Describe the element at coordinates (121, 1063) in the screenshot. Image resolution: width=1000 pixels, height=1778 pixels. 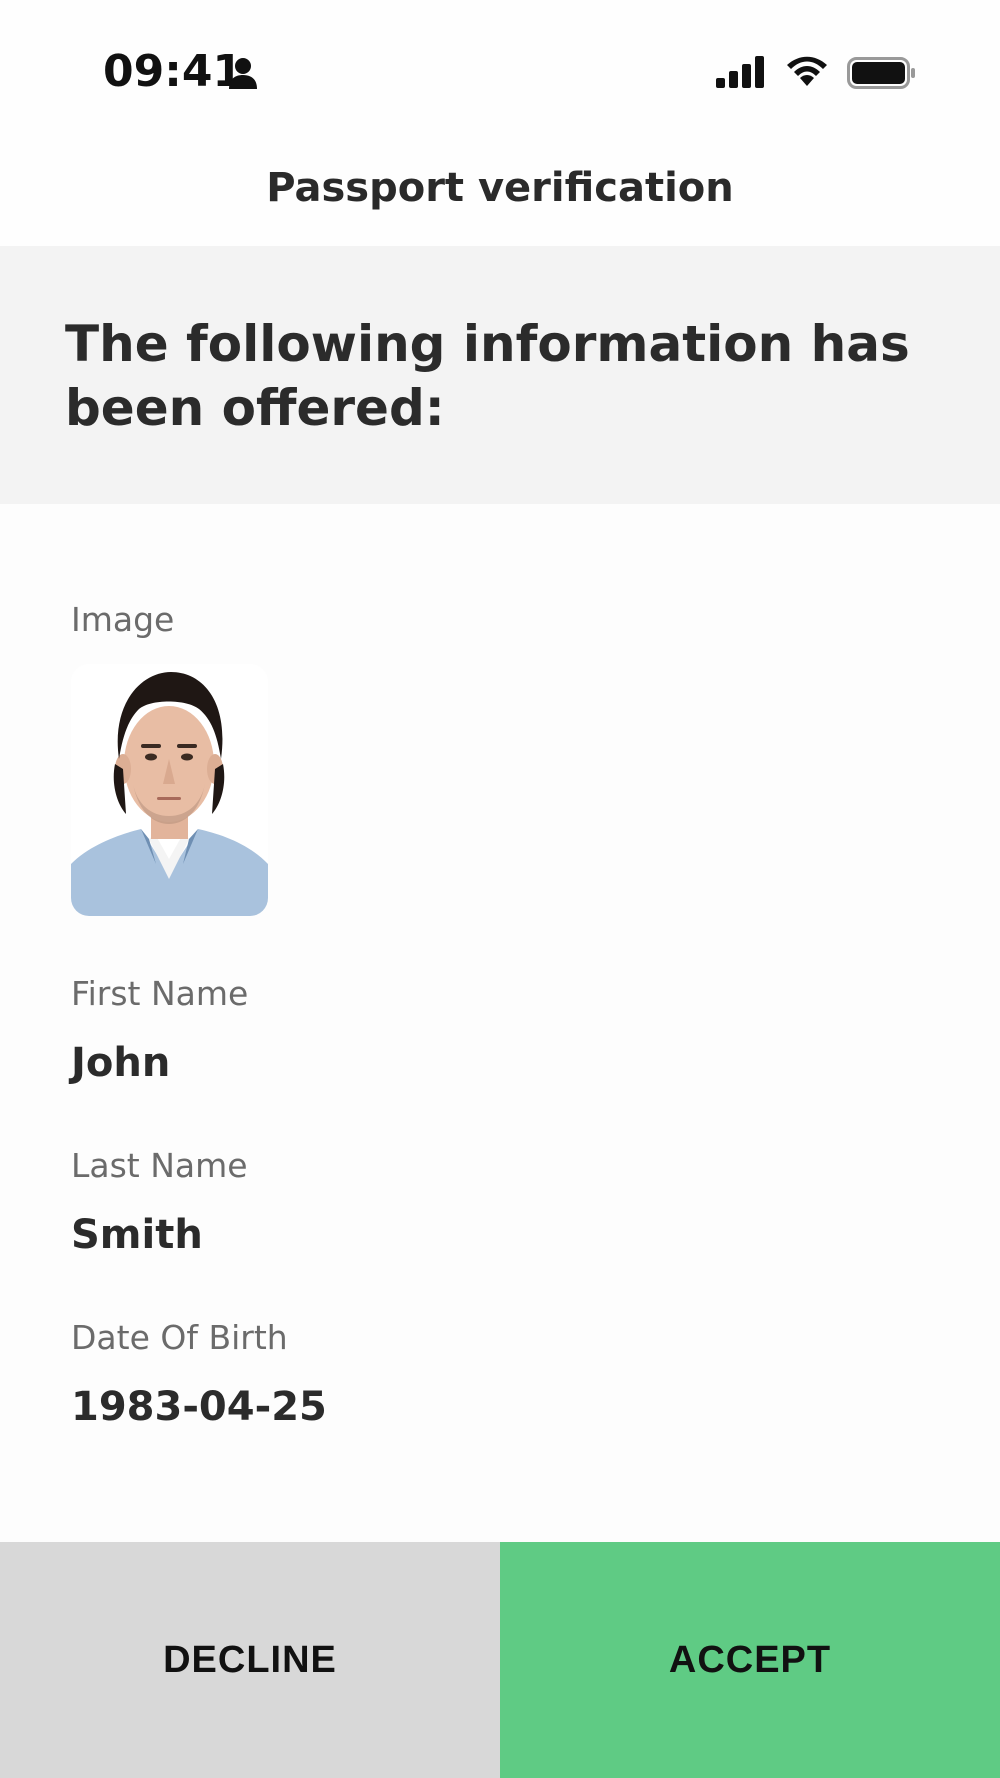
I see `first-name-value: John` at that location.